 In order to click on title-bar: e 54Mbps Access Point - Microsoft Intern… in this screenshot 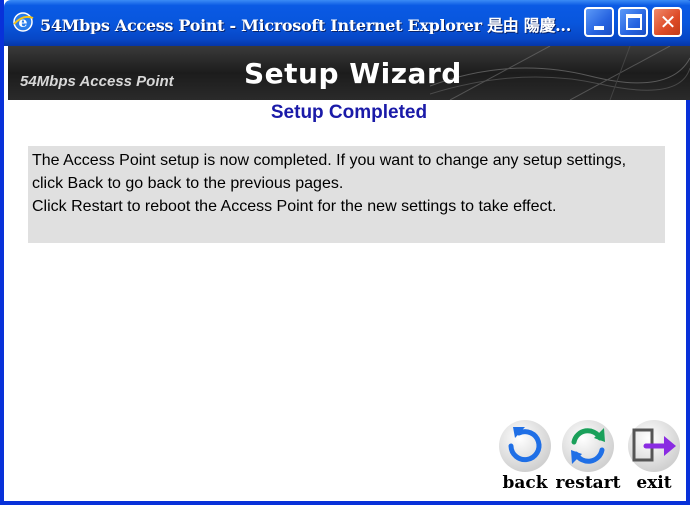, I will do `click(347, 23)`.